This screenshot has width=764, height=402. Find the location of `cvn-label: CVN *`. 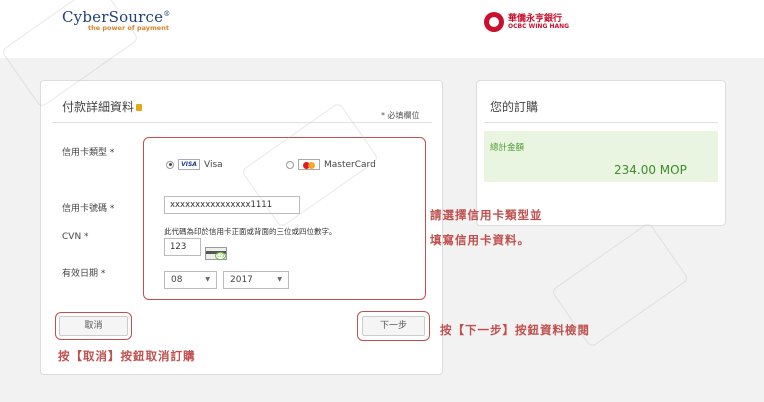

cvn-label: CVN * is located at coordinates (75, 237).